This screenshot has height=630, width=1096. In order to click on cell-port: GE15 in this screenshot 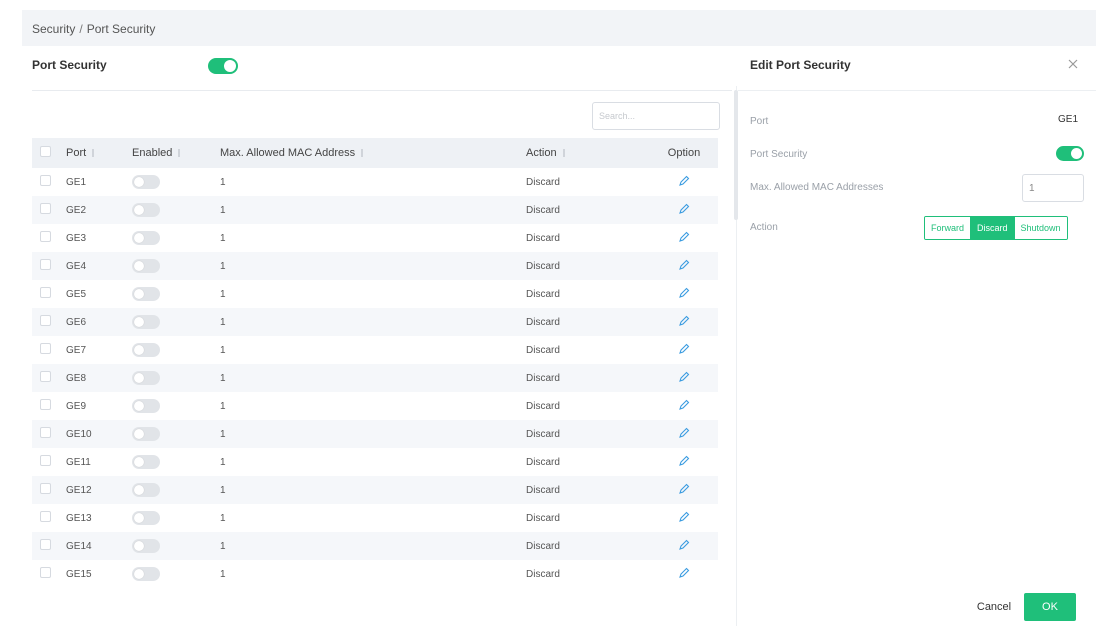, I will do `click(79, 574)`.